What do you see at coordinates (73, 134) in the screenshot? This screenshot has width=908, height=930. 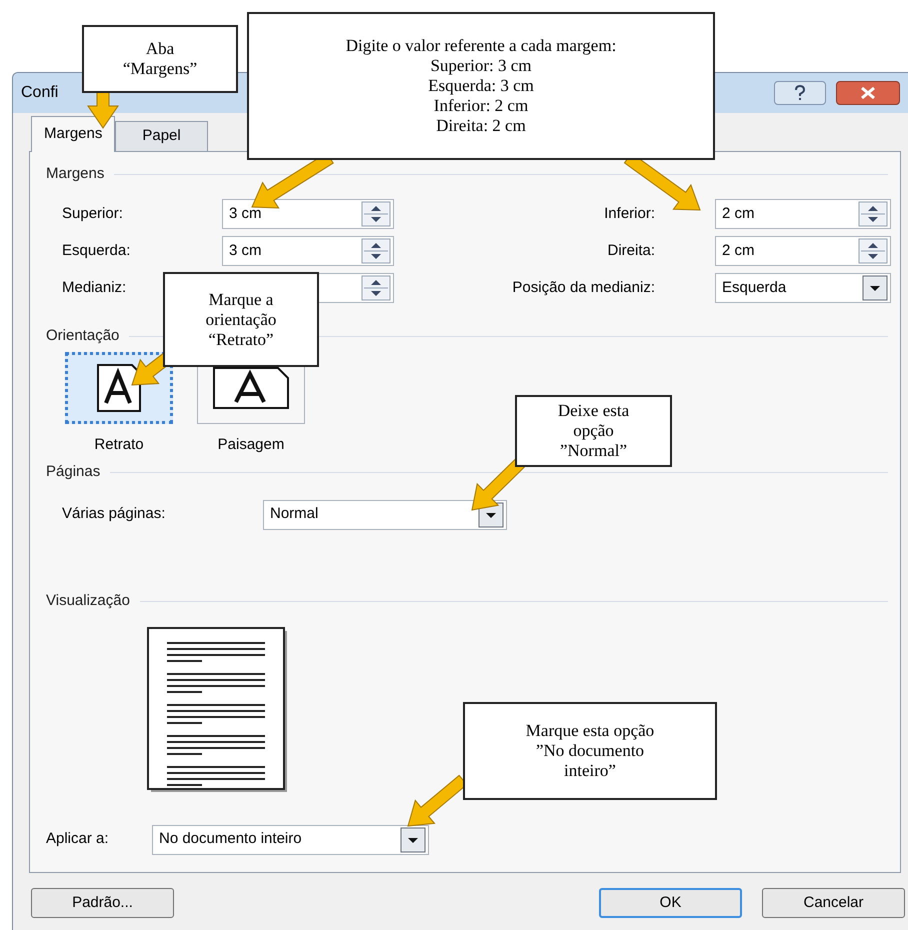 I see `tab: Margens` at bounding box center [73, 134].